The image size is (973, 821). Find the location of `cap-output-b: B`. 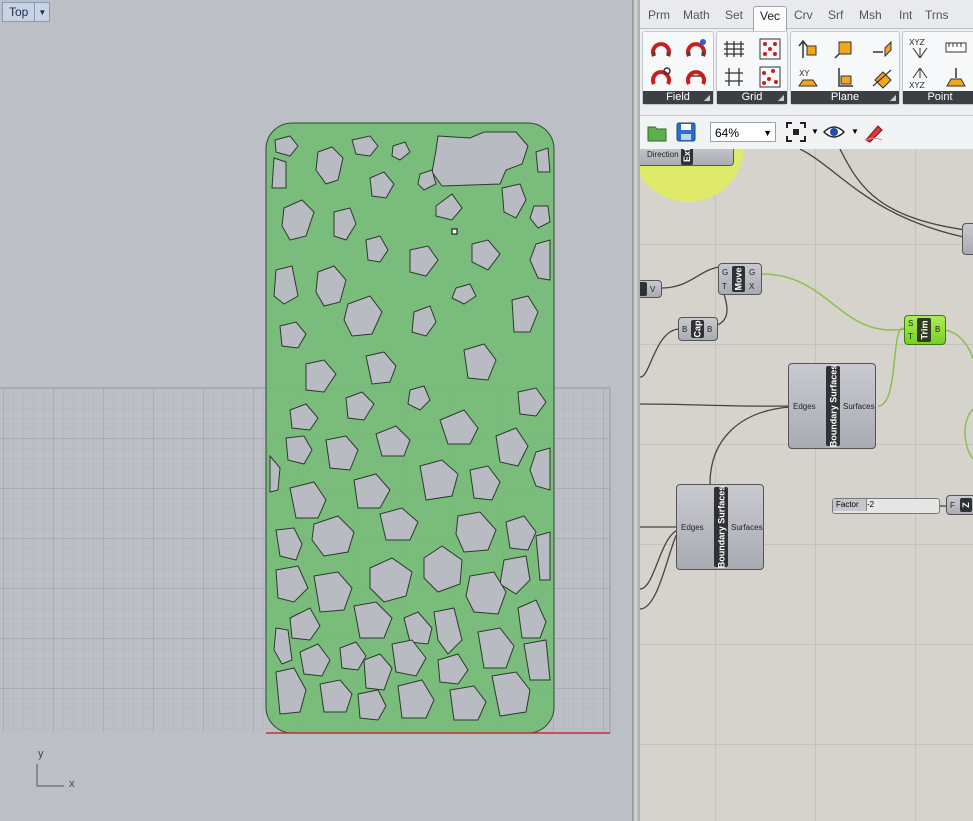

cap-output-b: B is located at coordinates (709, 329).